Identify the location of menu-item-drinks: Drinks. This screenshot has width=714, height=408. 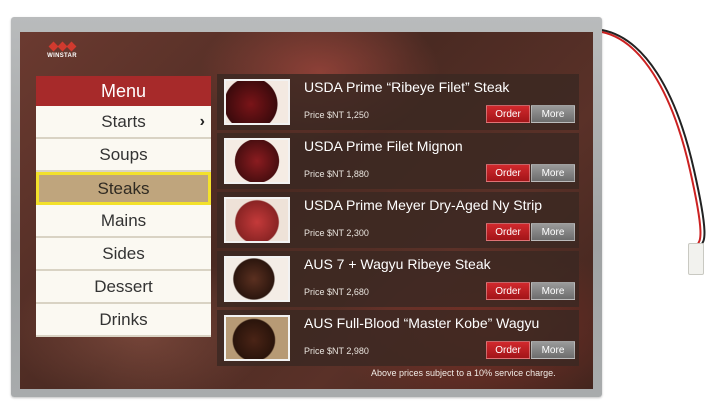
(123, 320).